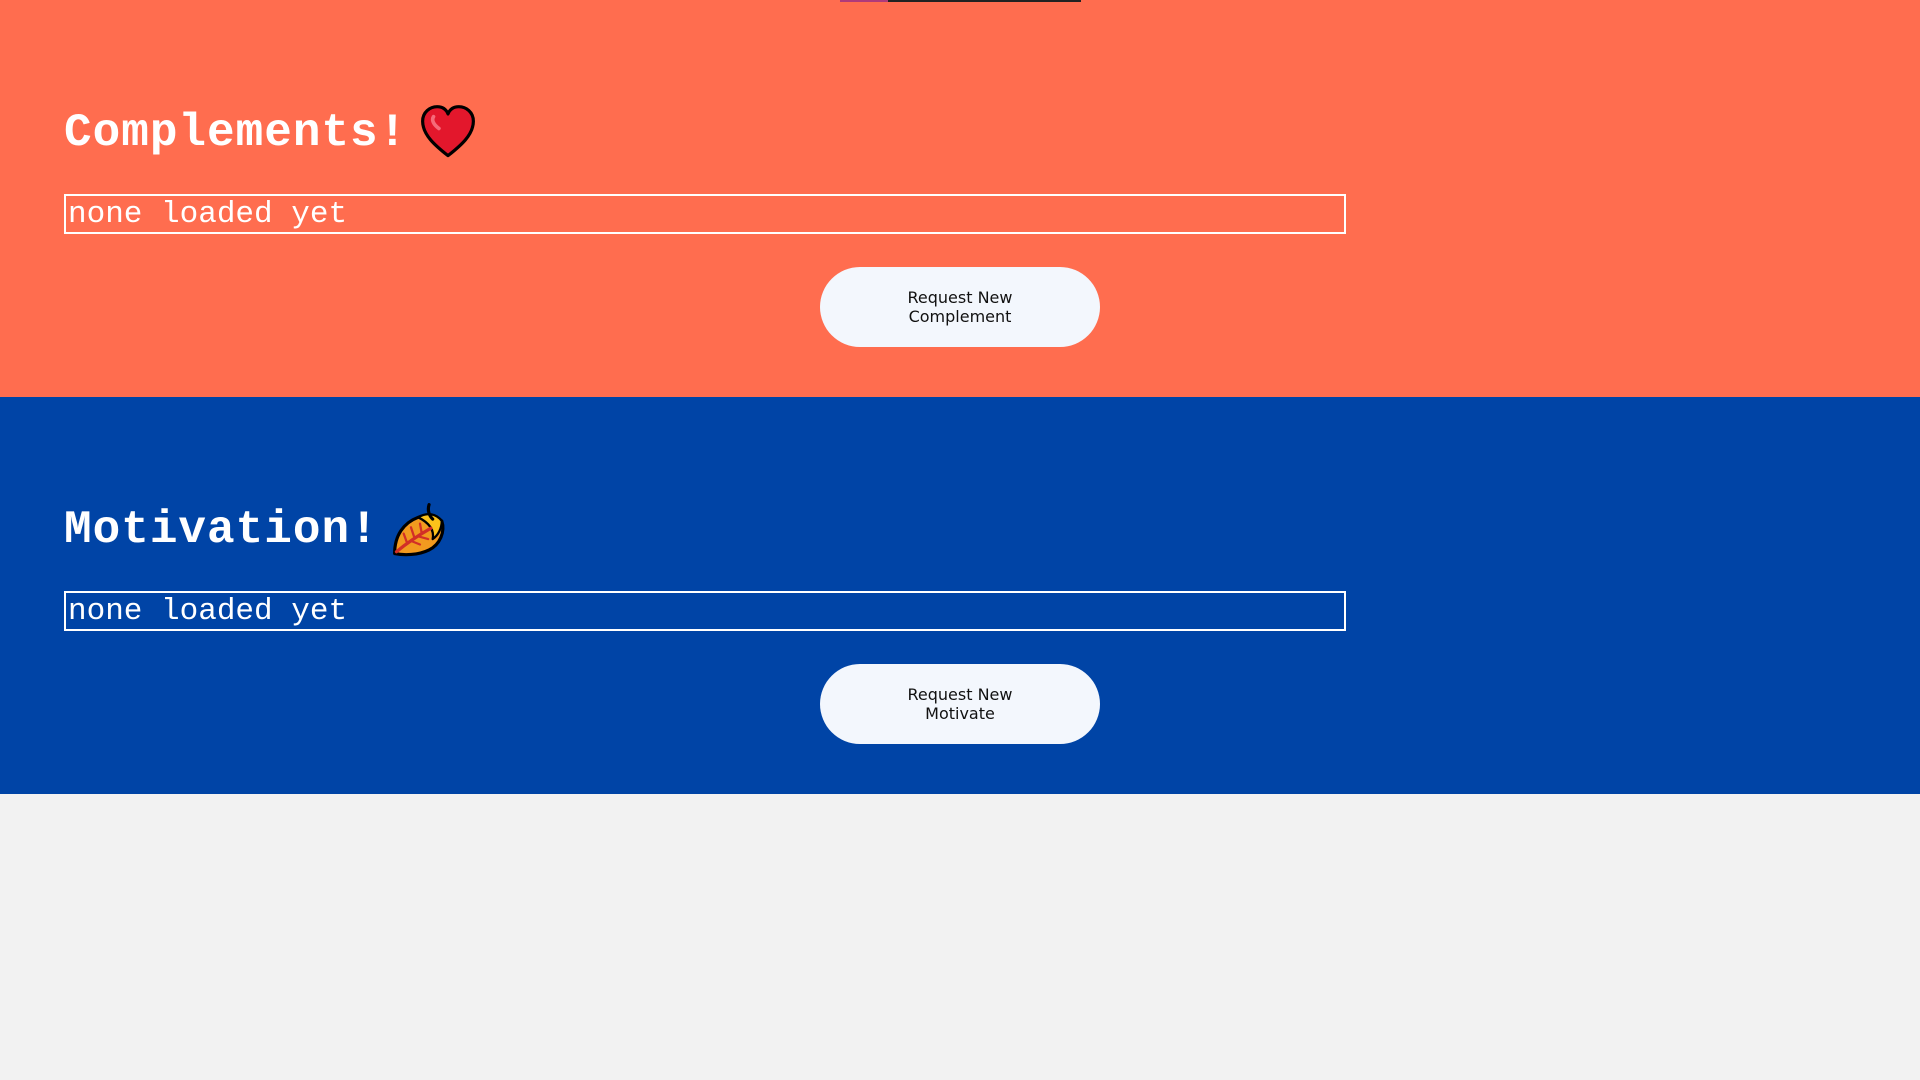  Describe the element at coordinates (420, 530) in the screenshot. I see `fallen-leaf-icon` at that location.